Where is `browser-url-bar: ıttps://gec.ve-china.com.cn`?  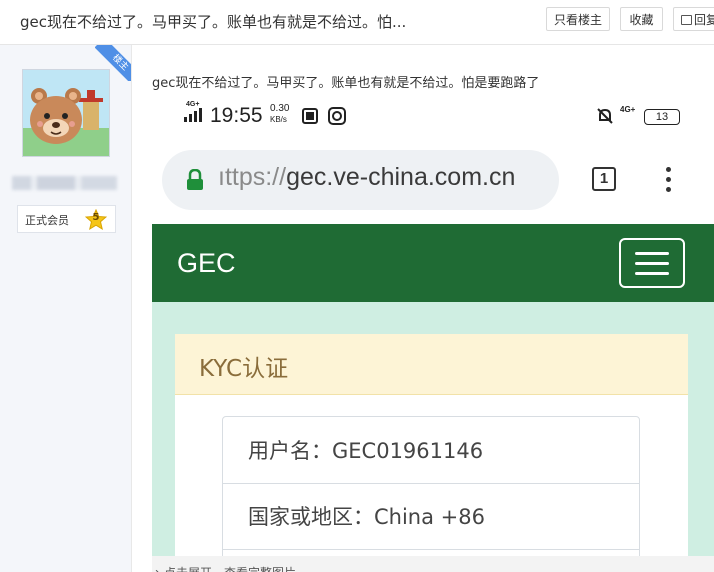 browser-url-bar: ıttps://gec.ve-china.com.cn is located at coordinates (360, 180).